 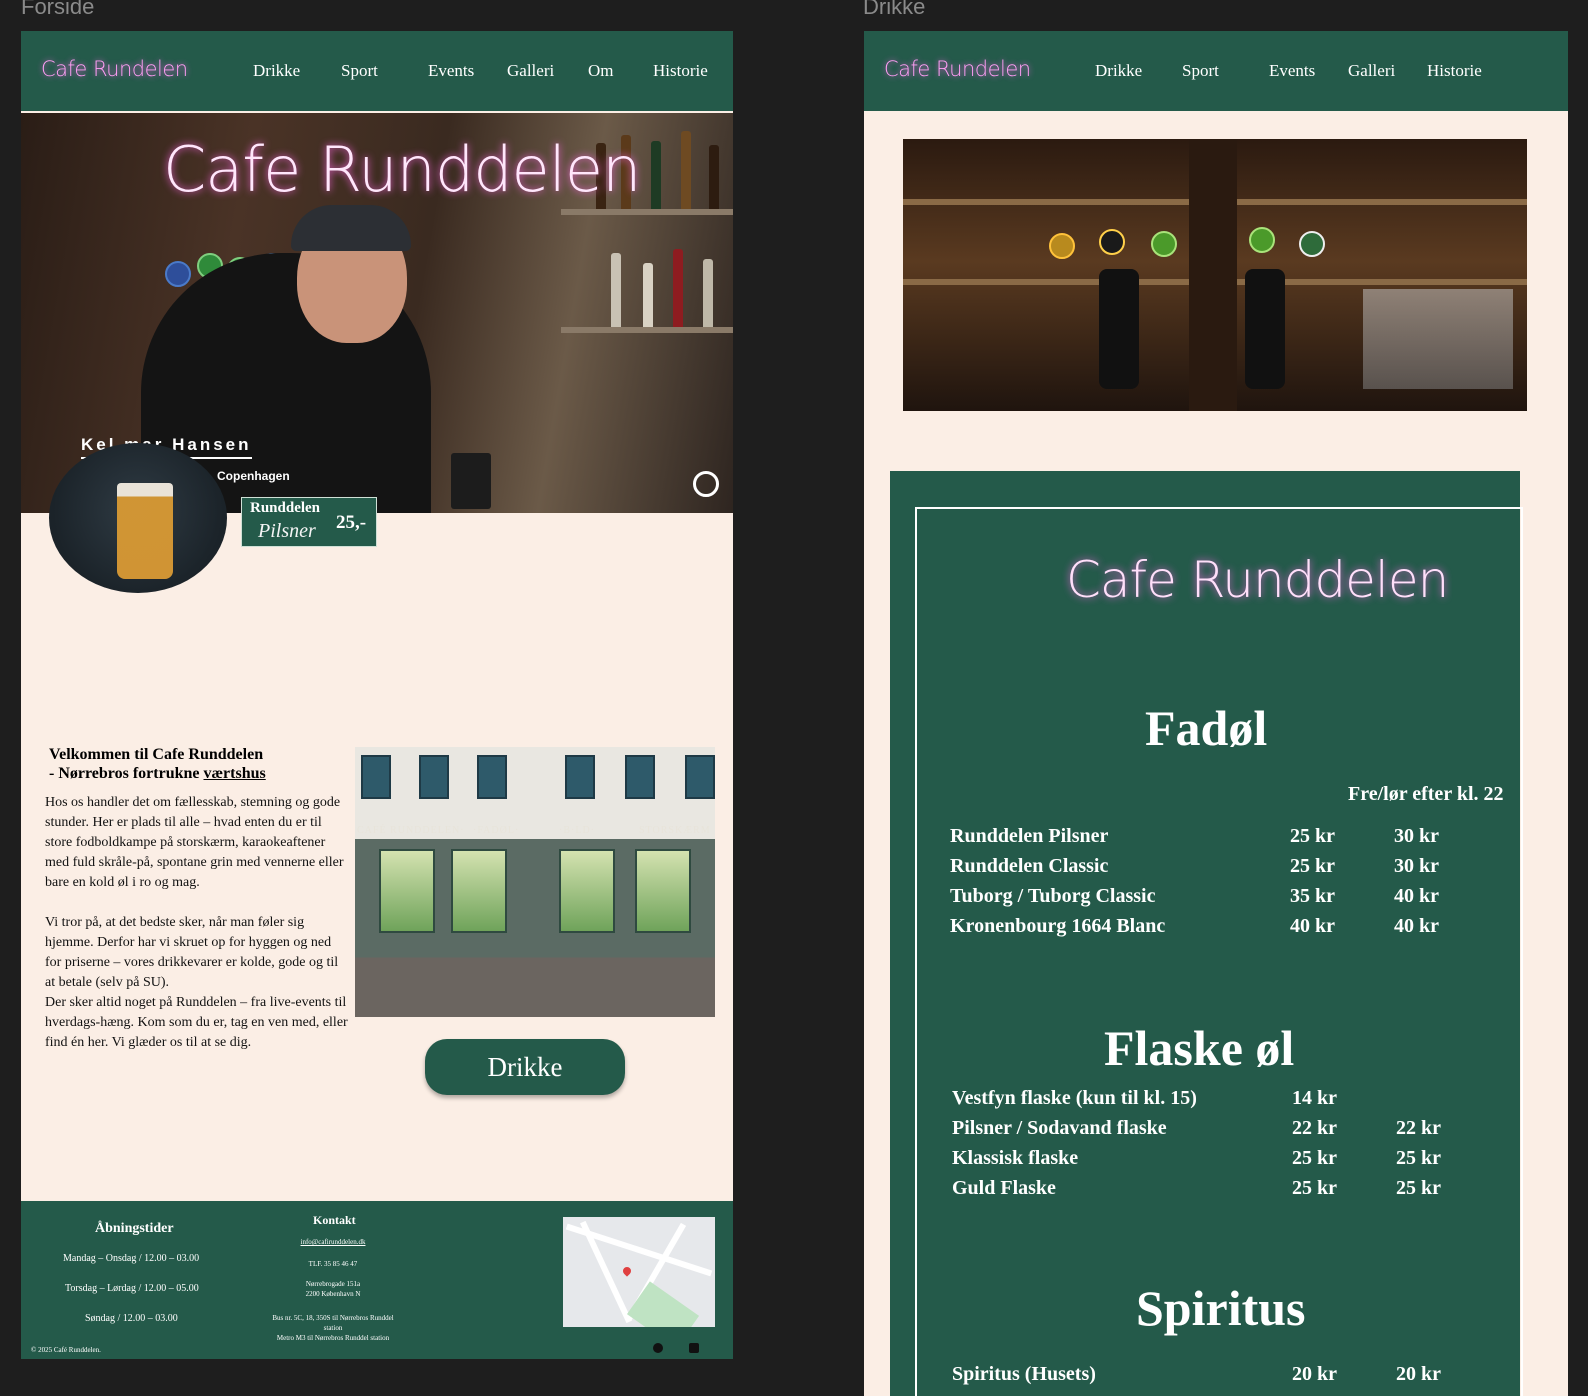 What do you see at coordinates (333, 1338) in the screenshot?
I see `transport-3: Metro M3 til Nørrebros Runddel station` at bounding box center [333, 1338].